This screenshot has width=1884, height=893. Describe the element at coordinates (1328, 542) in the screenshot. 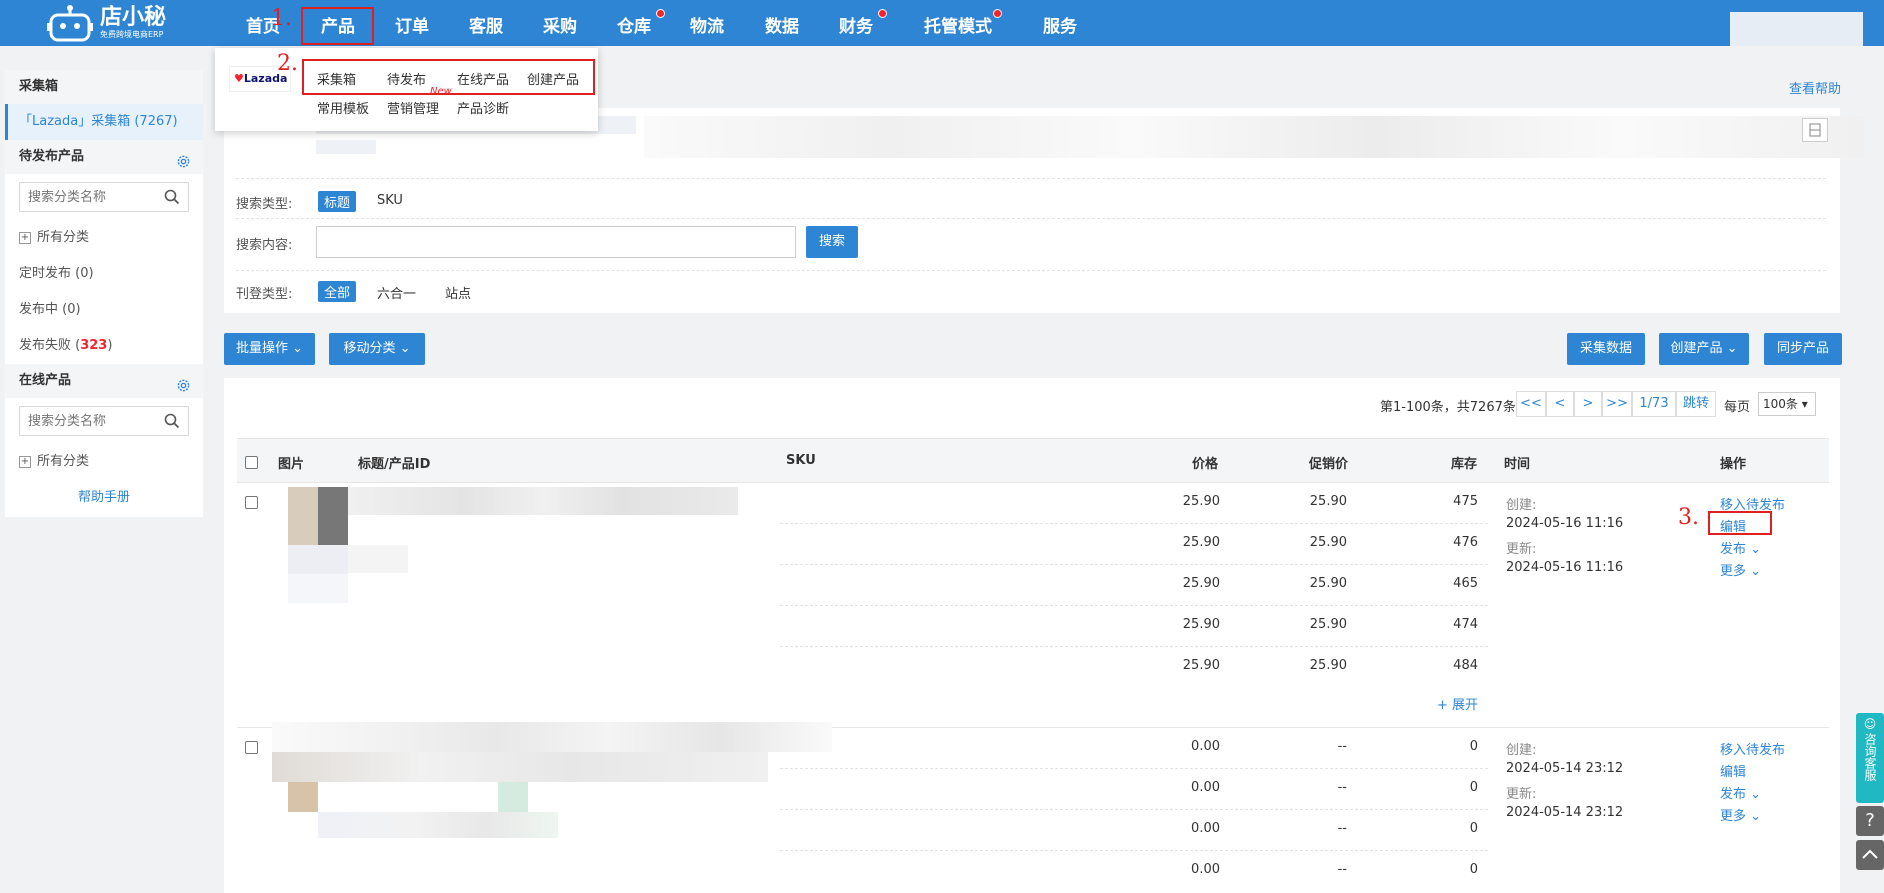

I see `variant-2-promo: 25.90` at that location.